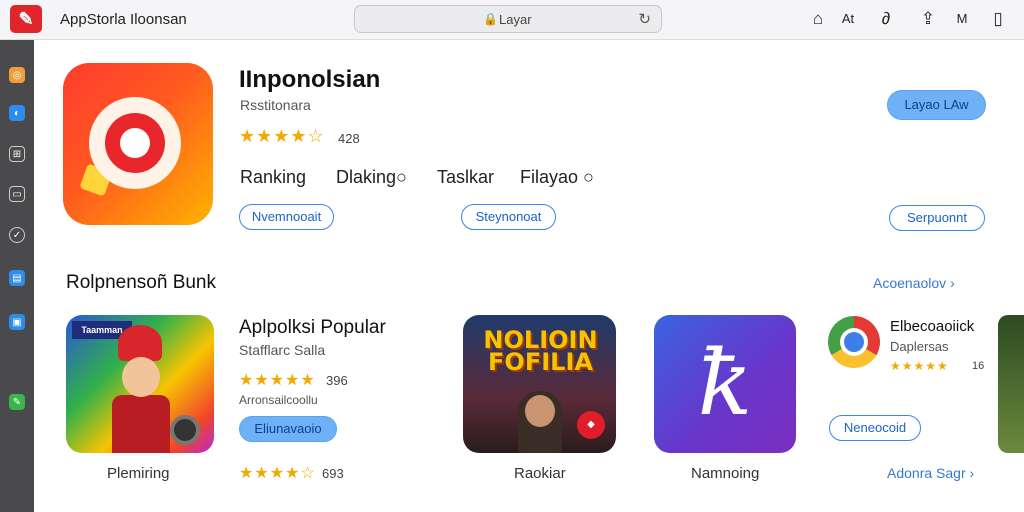 This screenshot has width=1024, height=512. Describe the element at coordinates (138, 144) in the screenshot. I see `hero-app-icon` at that location.